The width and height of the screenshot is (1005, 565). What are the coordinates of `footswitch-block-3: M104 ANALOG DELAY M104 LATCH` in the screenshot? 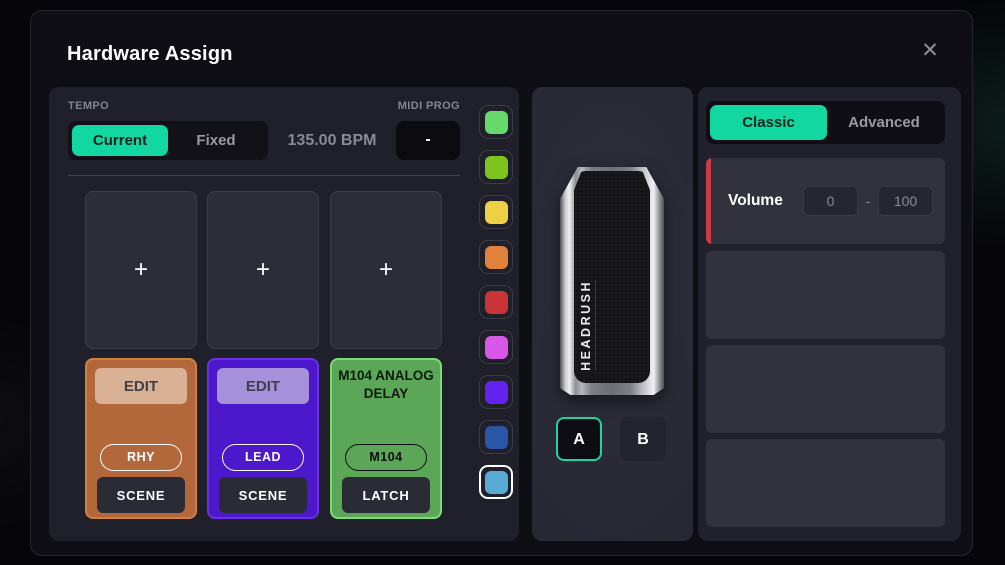 It's located at (386, 438).